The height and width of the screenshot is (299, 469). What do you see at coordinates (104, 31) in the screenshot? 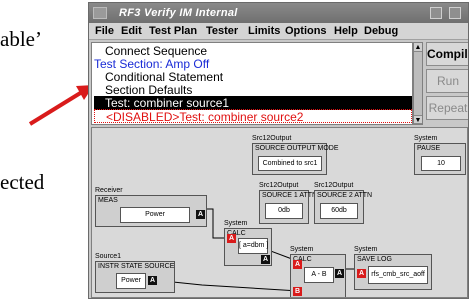
I see `menu-file: File` at bounding box center [104, 31].